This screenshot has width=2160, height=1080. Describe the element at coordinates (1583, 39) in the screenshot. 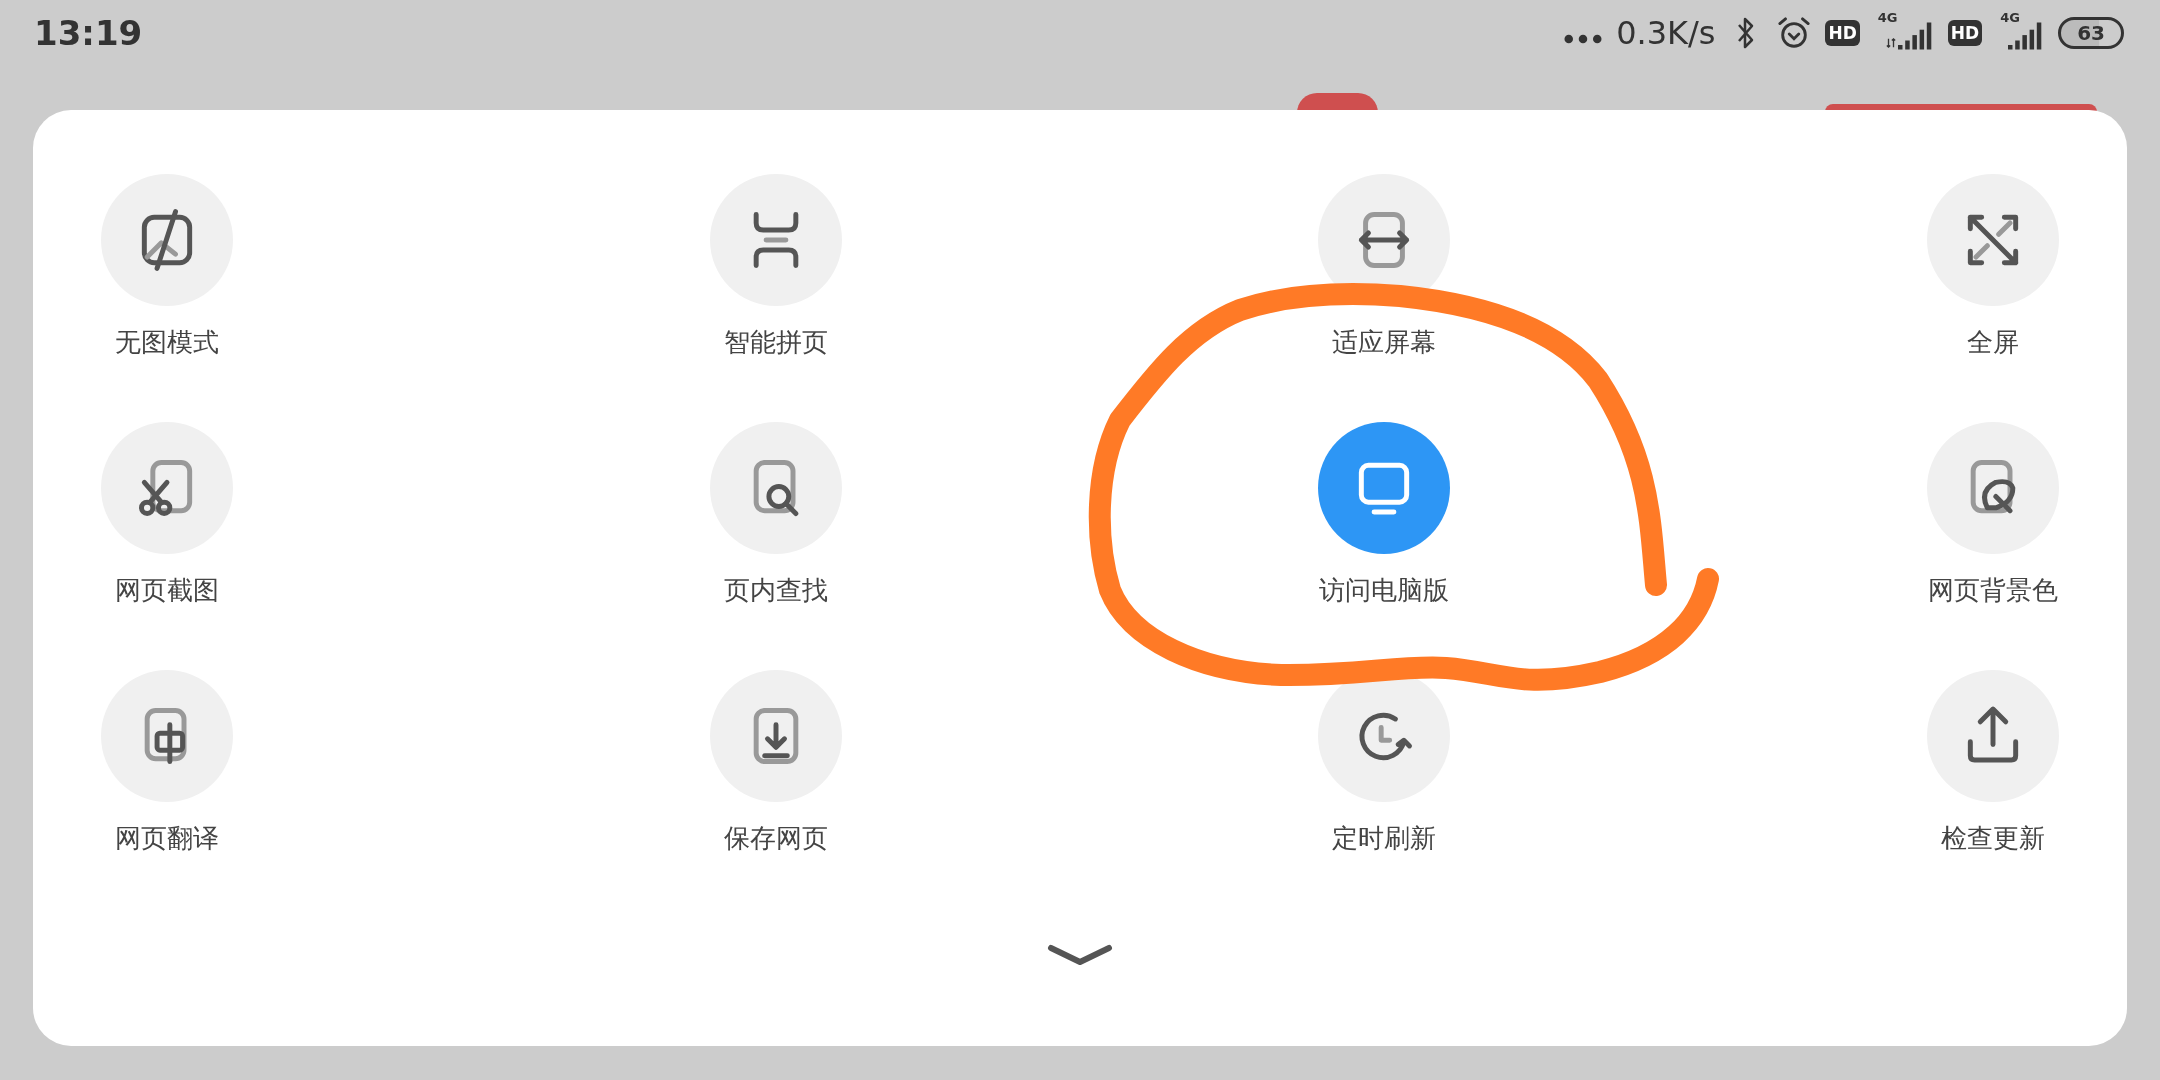

I see `more-dots-icon` at that location.